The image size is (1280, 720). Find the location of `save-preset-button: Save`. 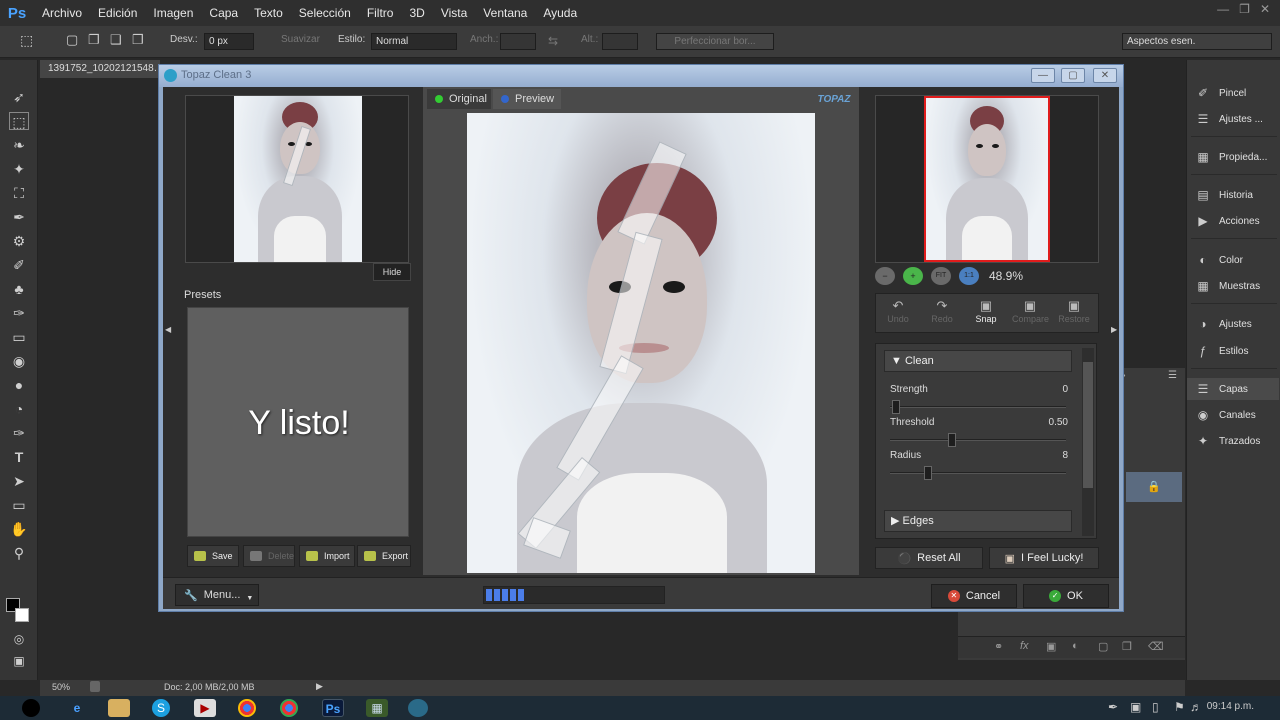

save-preset-button: Save is located at coordinates (213, 556).